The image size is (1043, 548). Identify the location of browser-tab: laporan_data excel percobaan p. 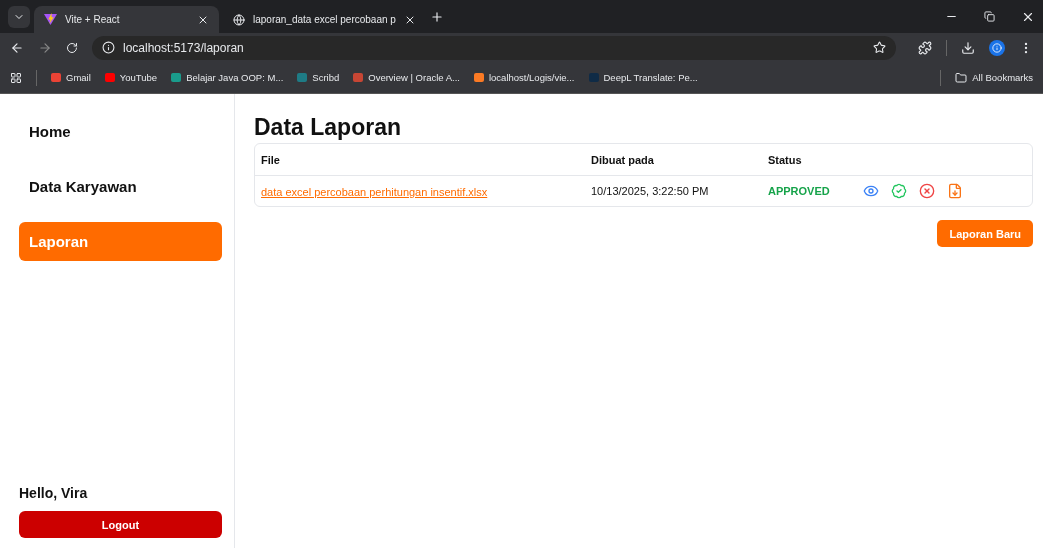
(324, 19).